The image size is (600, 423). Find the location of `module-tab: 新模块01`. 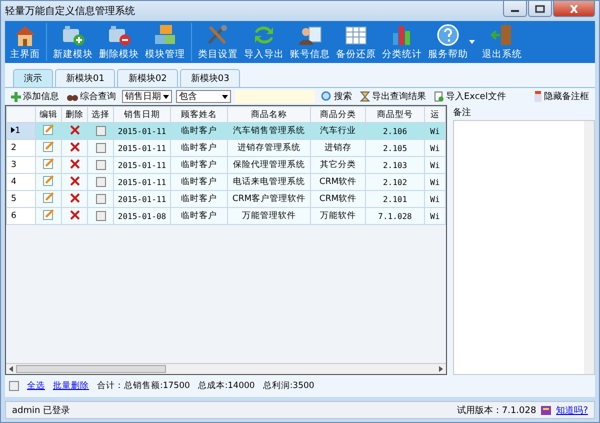

module-tab: 新模块01 is located at coordinates (85, 78).